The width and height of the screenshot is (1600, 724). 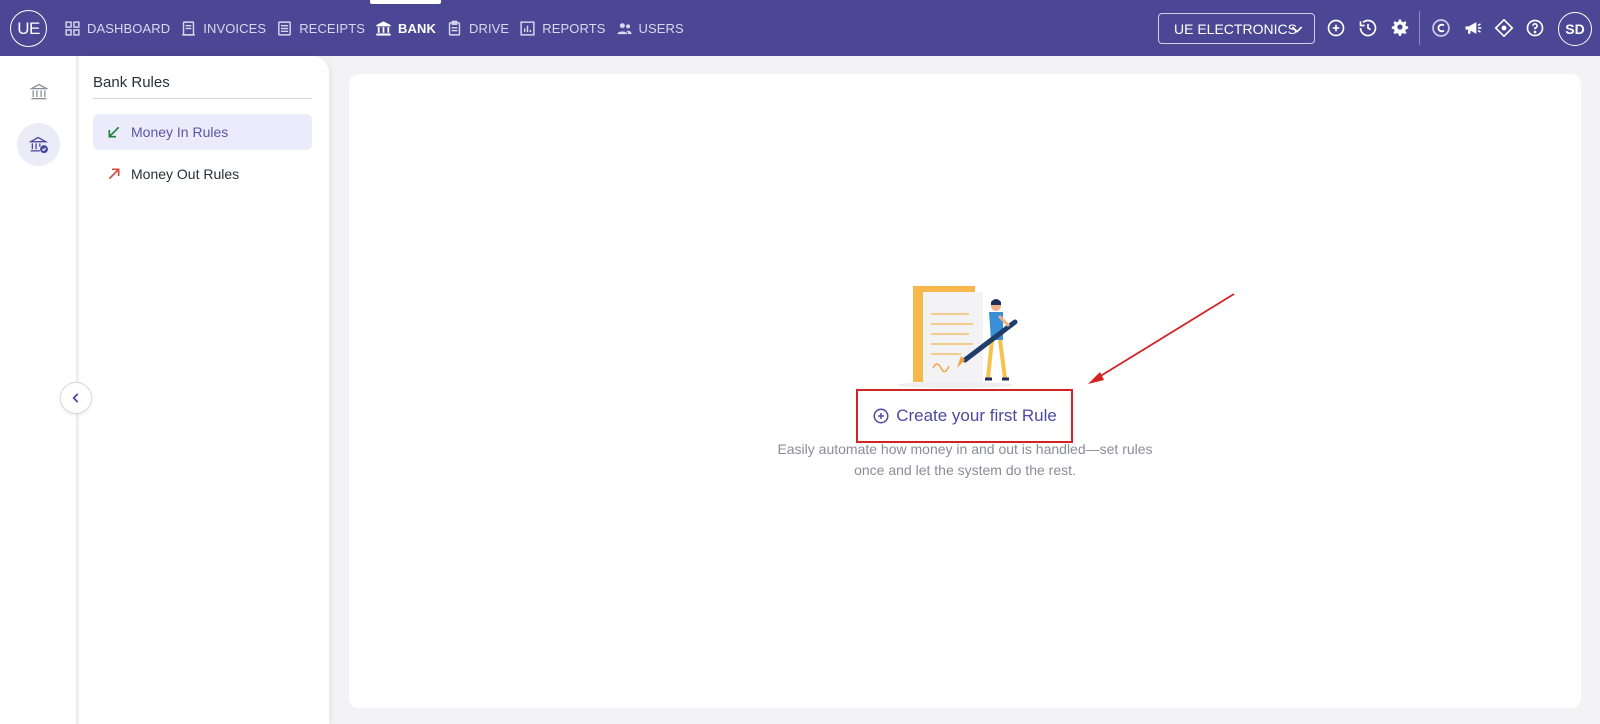 I want to click on nav-drive-label: DRIVE, so click(x=489, y=28).